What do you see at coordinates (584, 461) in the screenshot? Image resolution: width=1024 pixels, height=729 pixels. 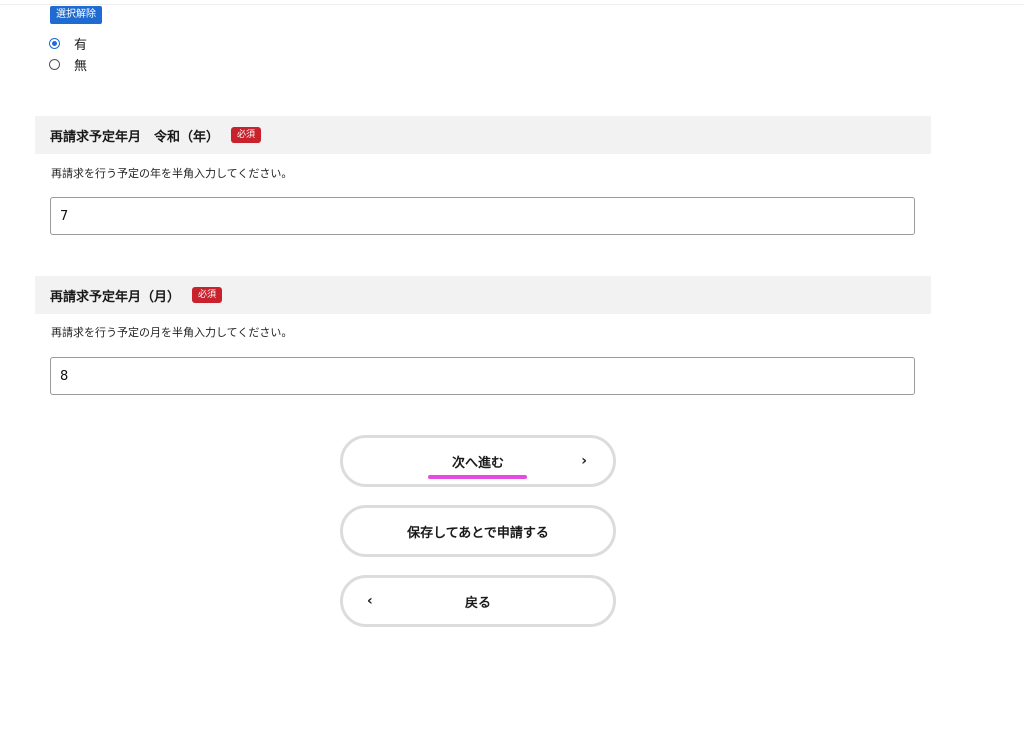 I see `chevron-right-icon: ›` at bounding box center [584, 461].